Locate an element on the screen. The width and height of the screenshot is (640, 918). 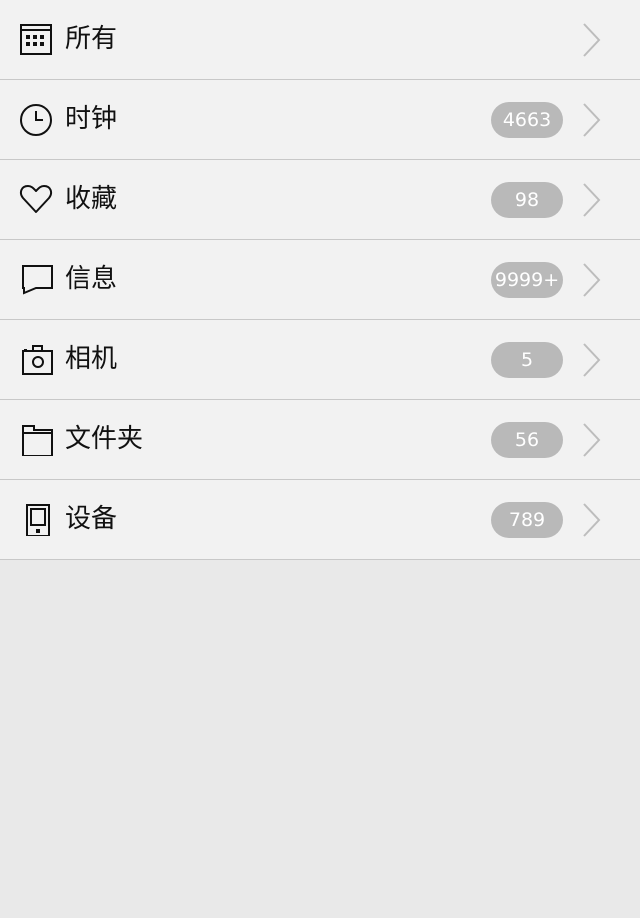
device-icon is located at coordinates (36, 519).